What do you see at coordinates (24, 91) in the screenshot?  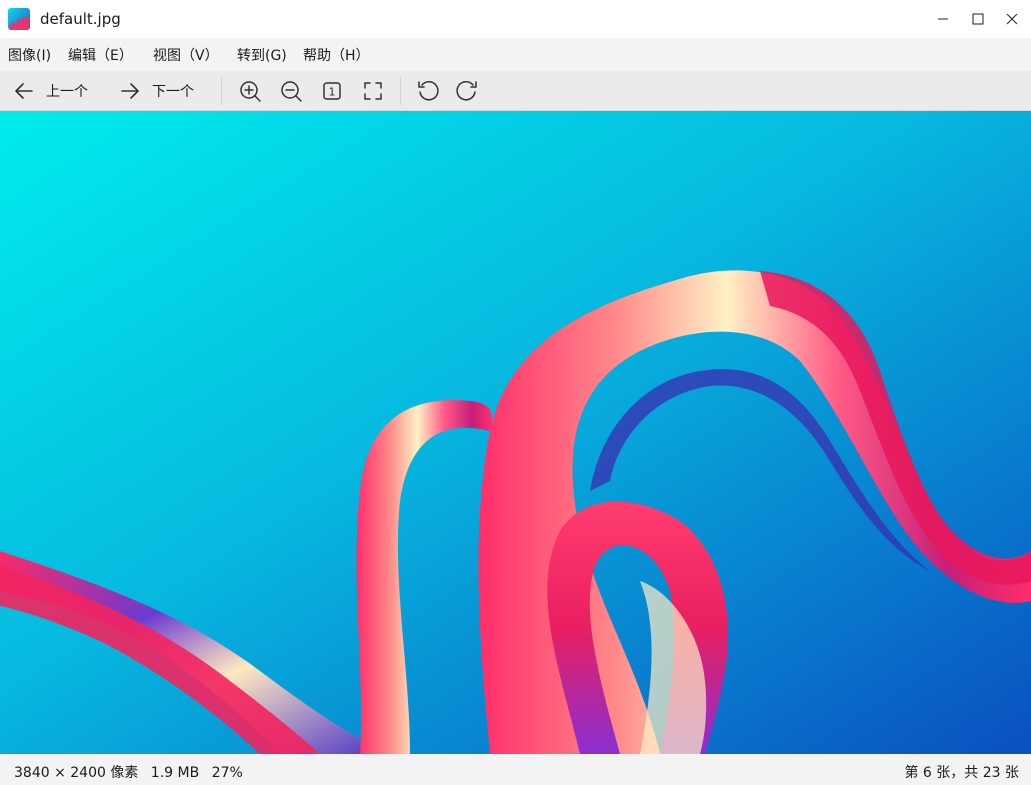 I see `arrow-left-icon` at bounding box center [24, 91].